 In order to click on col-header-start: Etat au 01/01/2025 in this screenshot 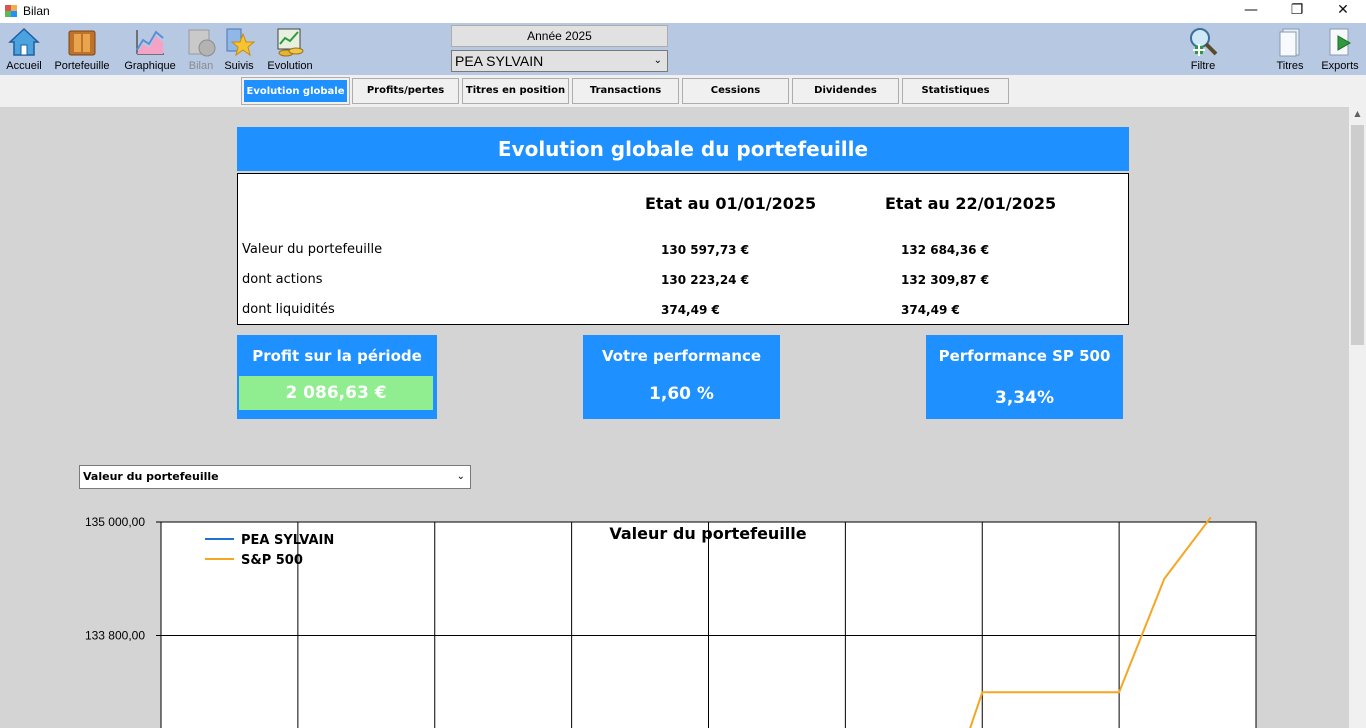, I will do `click(731, 203)`.